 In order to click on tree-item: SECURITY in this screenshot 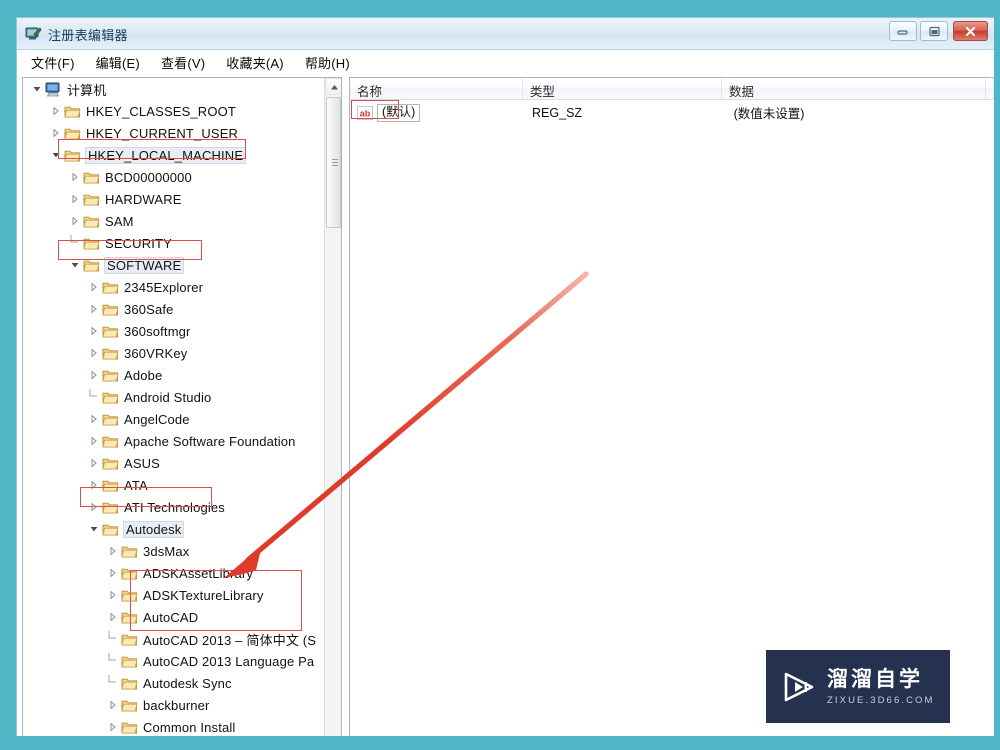, I will do `click(173, 243)`.